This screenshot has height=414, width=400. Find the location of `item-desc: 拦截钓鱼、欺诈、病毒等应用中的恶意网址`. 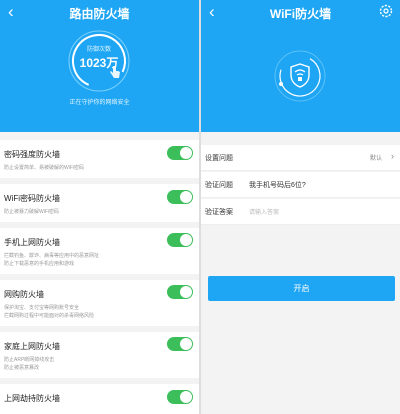

item-desc: 拦截钓鱼、欺诈、病毒等应用中的恶意网址 is located at coordinates (52, 256).